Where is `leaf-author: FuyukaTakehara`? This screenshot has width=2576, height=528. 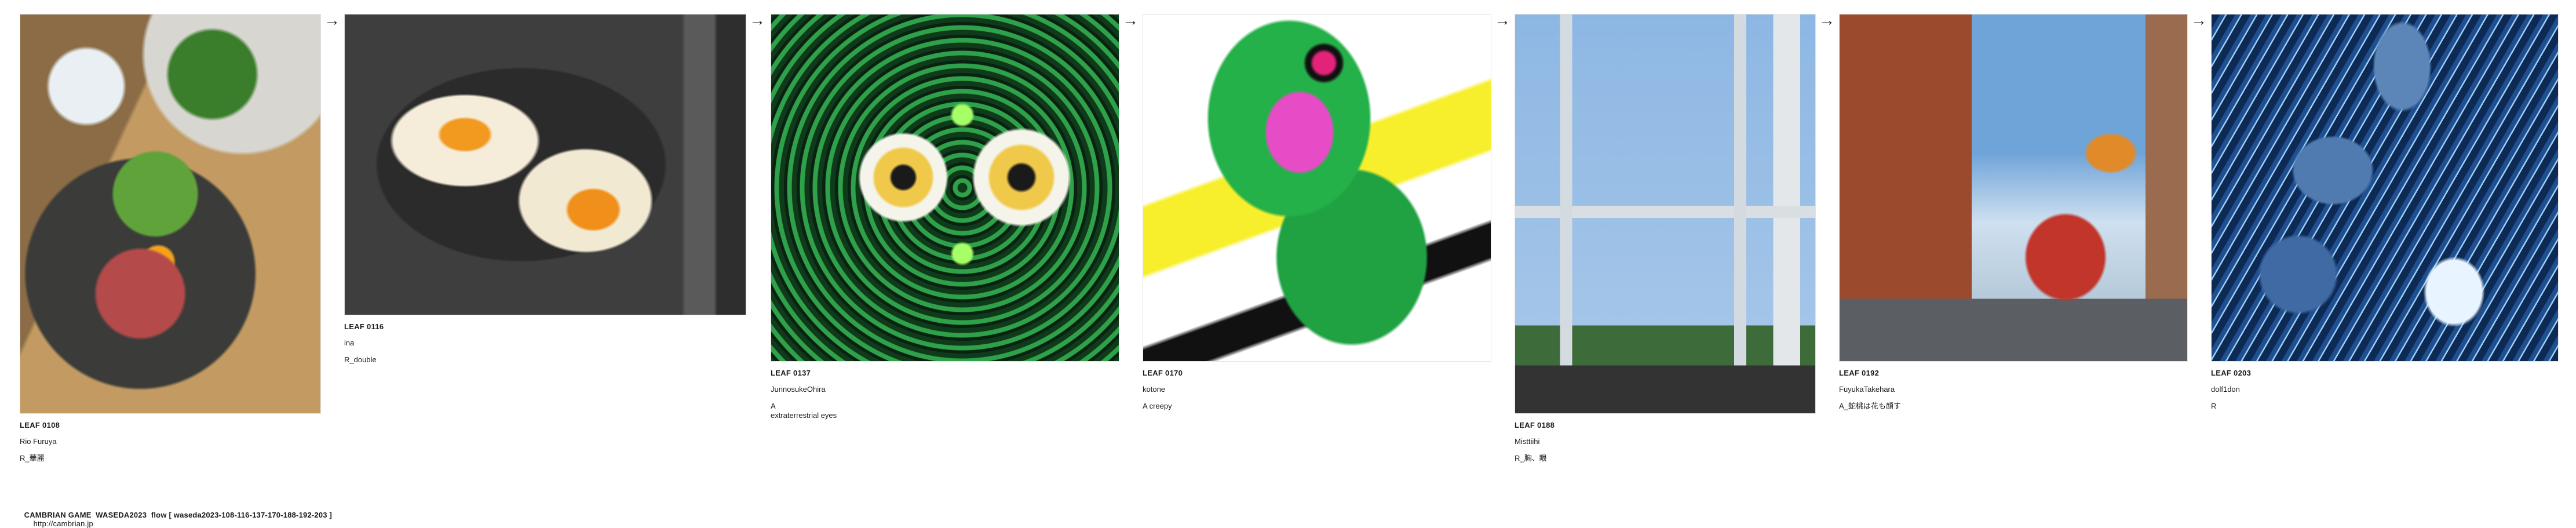
leaf-author: FuyukaTakehara is located at coordinates (1867, 389).